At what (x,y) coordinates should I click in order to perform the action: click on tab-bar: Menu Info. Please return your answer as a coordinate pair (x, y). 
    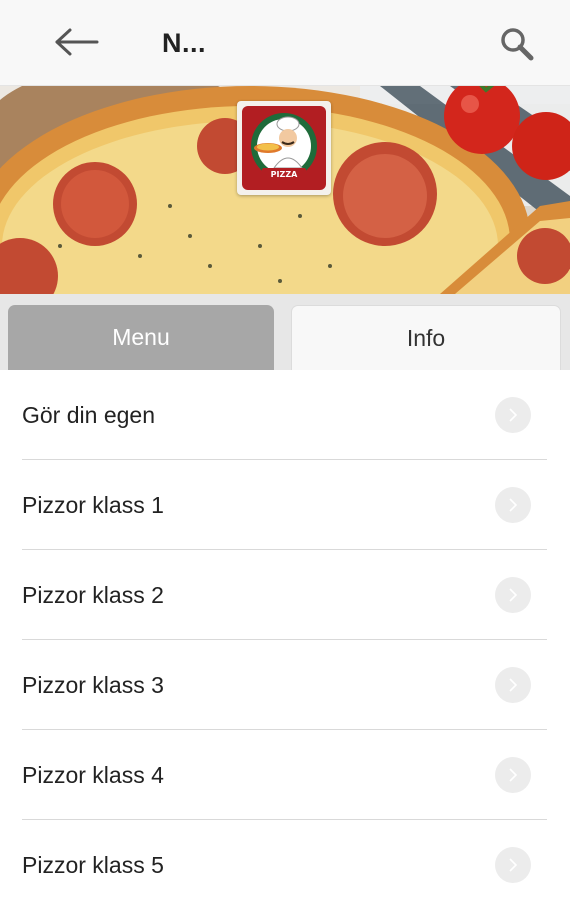
    Looking at the image, I should click on (285, 332).